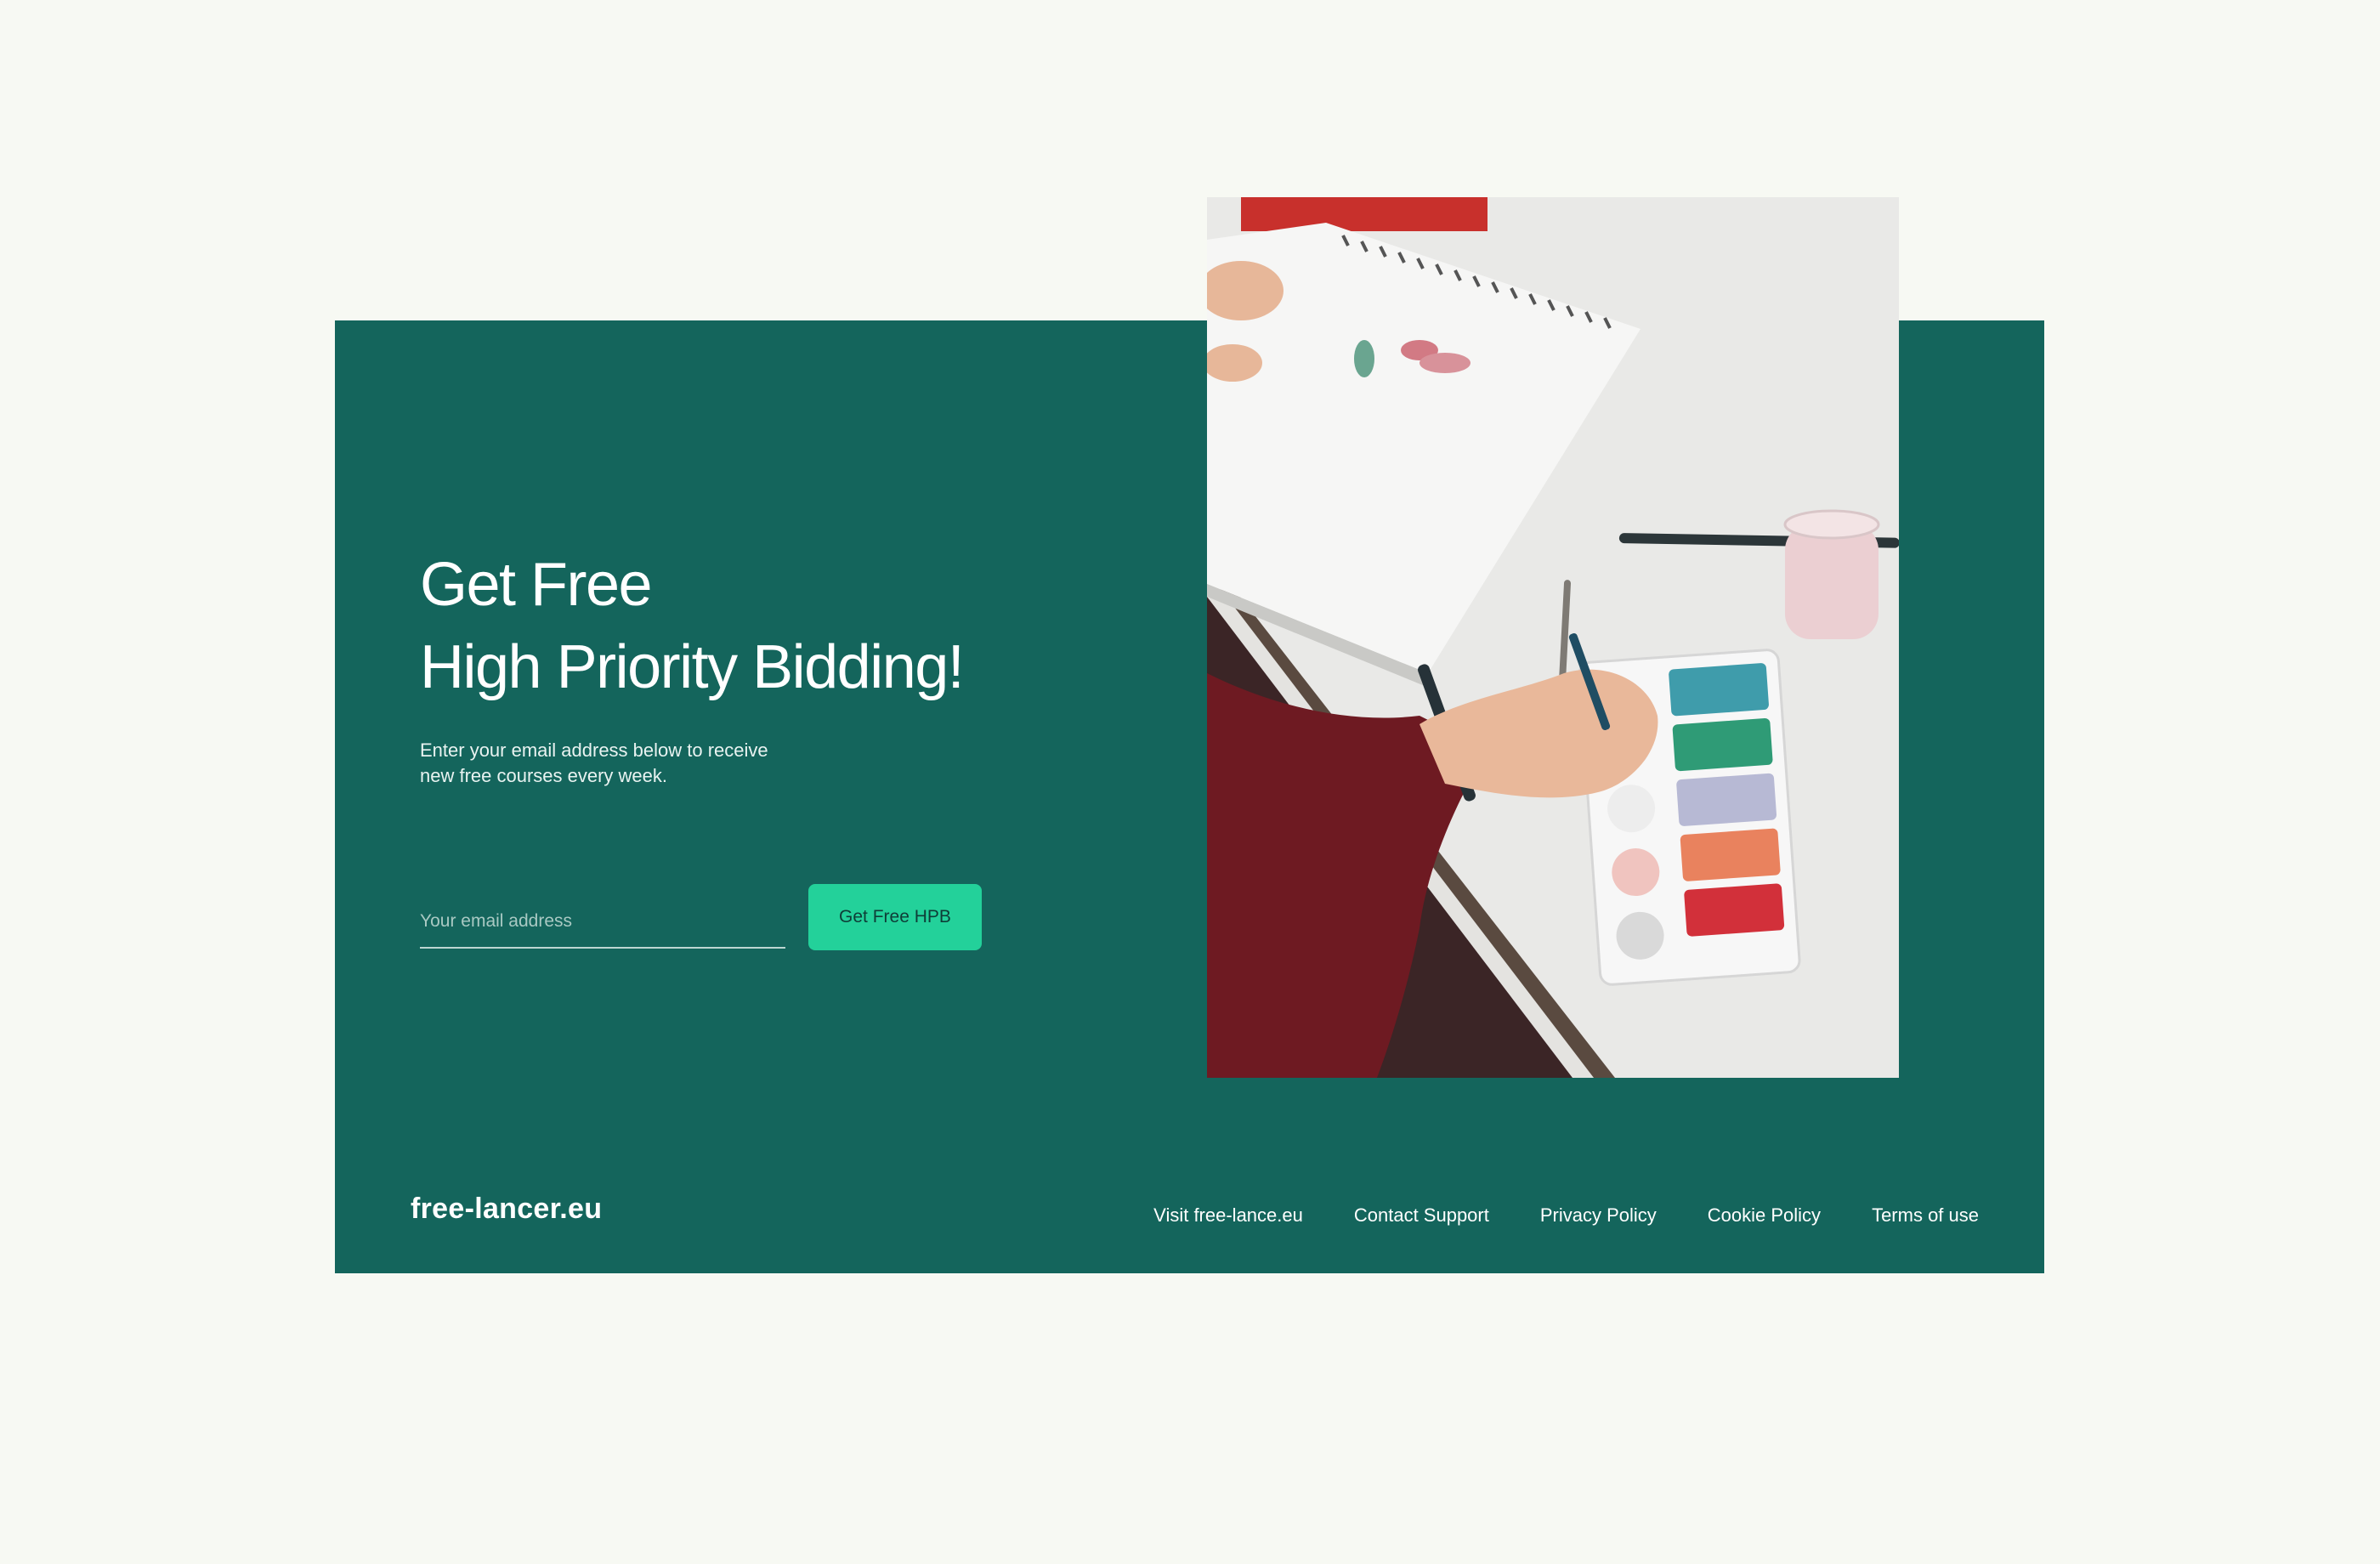  What do you see at coordinates (506, 1209) in the screenshot?
I see `footer-logo: free-lancer.eu` at bounding box center [506, 1209].